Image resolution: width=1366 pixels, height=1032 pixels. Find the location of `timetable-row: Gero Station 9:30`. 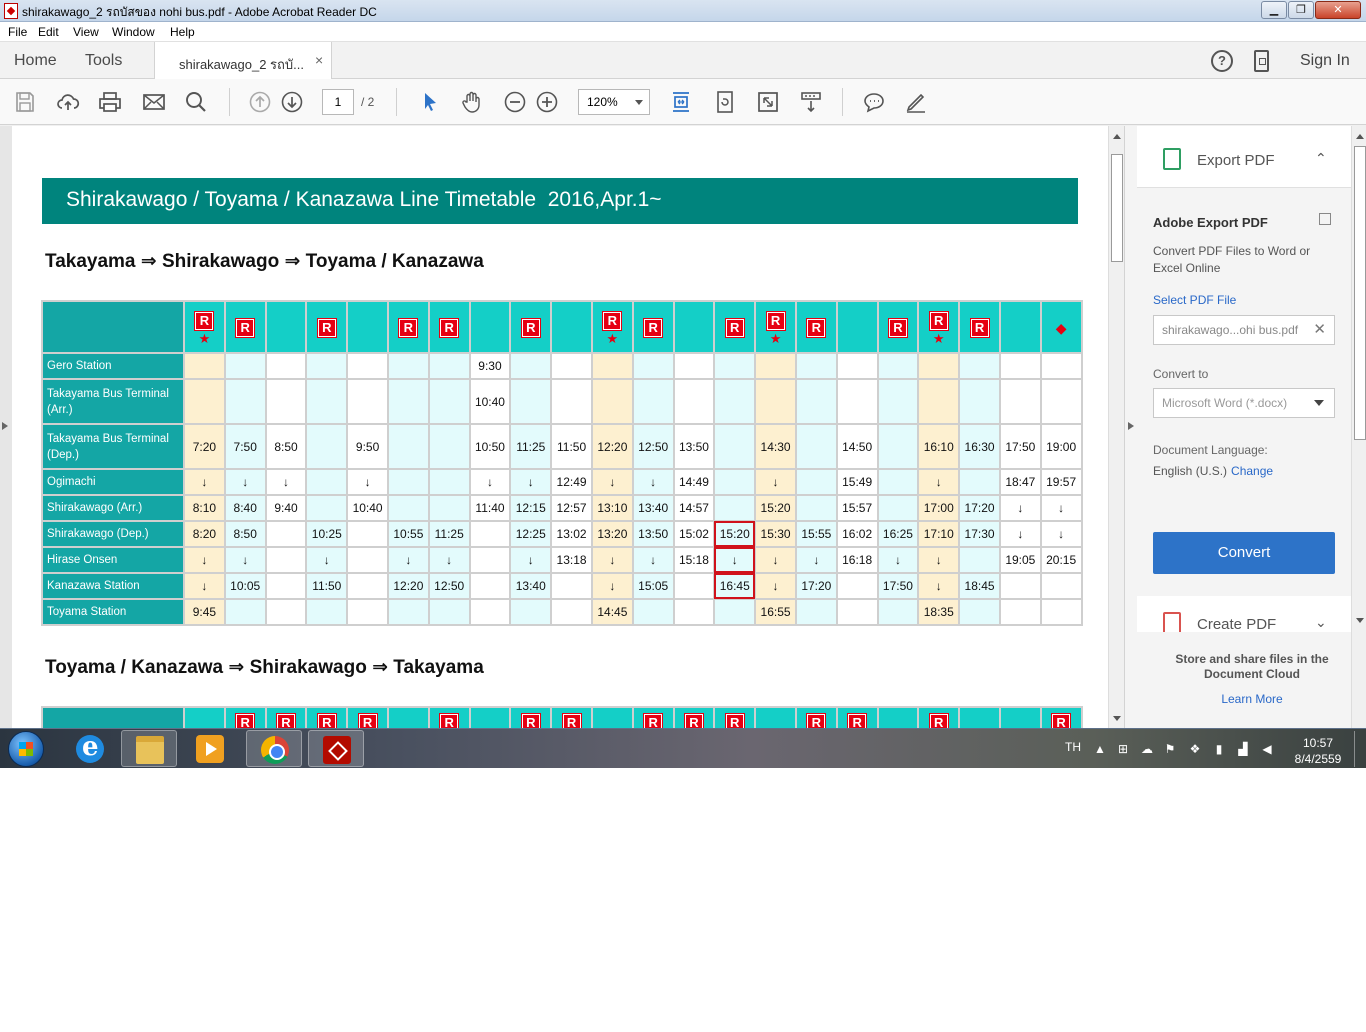

timetable-row: Gero Station 9:30 is located at coordinates (562, 366).